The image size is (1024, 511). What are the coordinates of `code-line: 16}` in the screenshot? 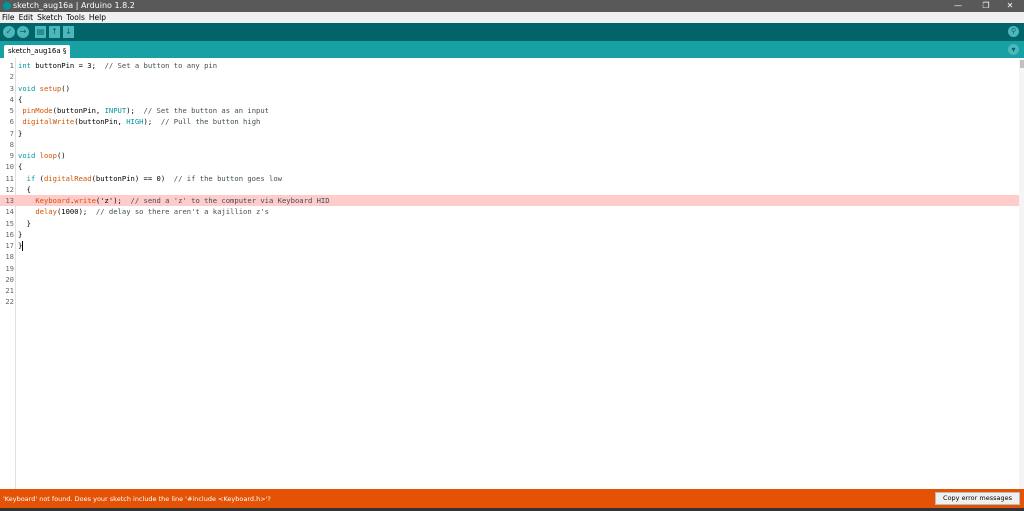 It's located at (509, 234).